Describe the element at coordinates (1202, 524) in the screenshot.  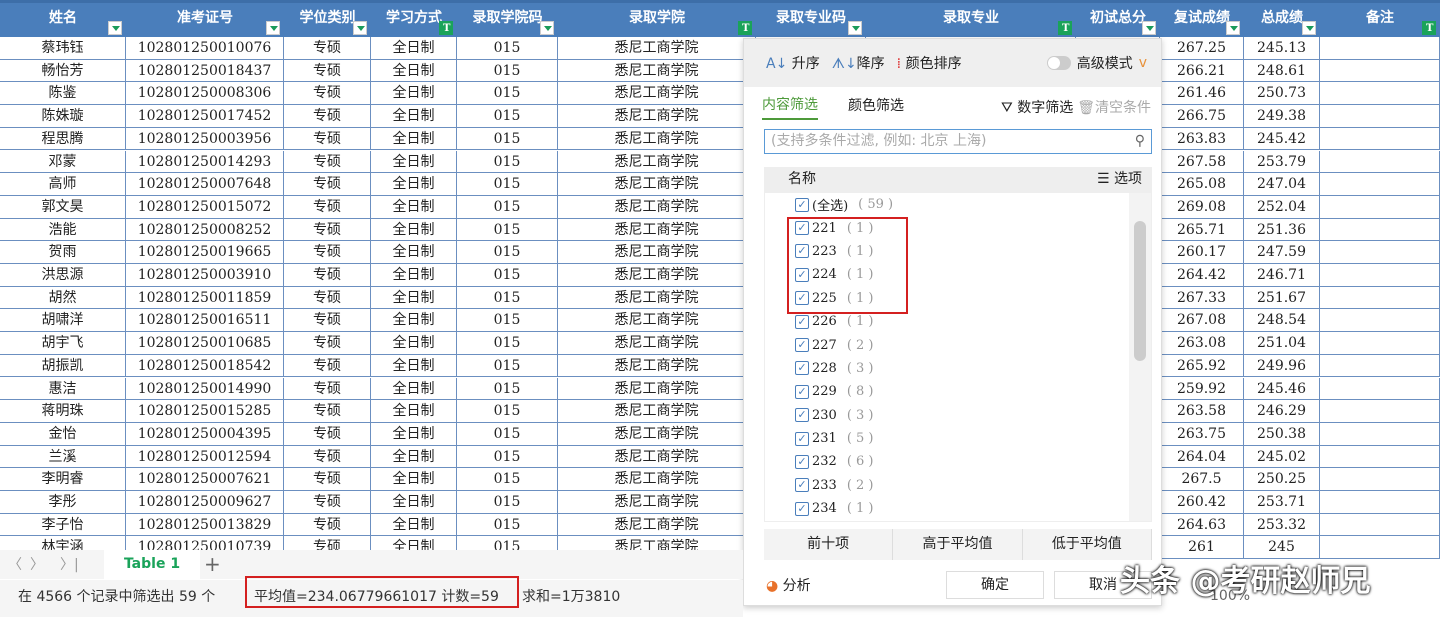
I see `table-cell: 264.63` at that location.